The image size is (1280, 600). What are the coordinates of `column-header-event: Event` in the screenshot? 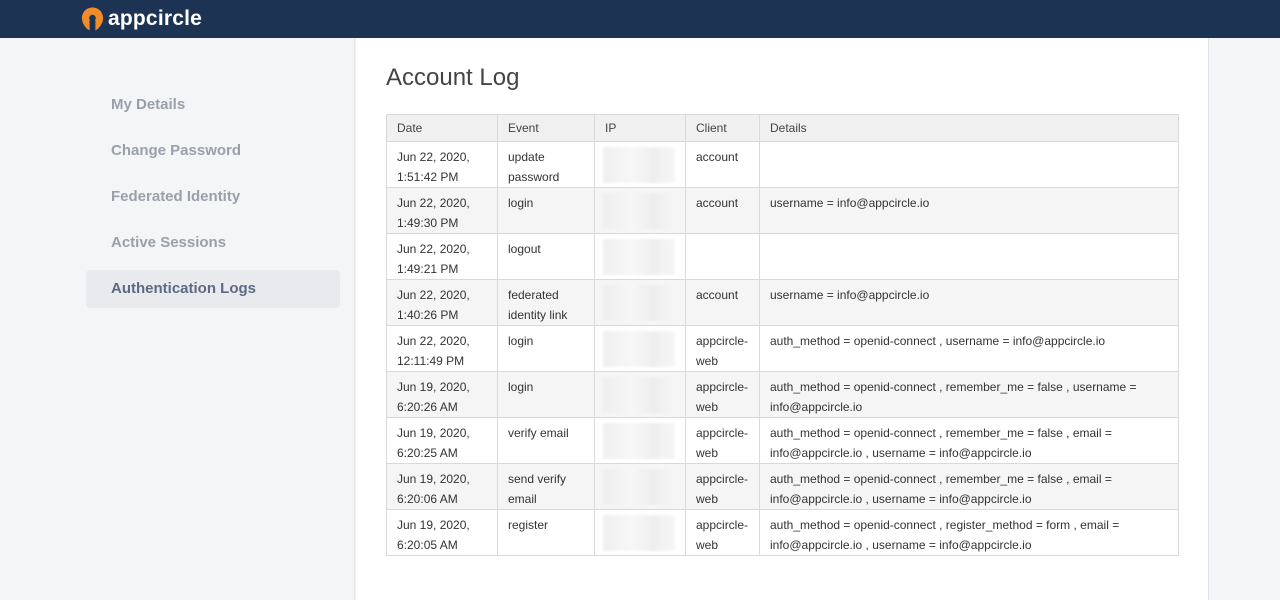 It's located at (546, 128).